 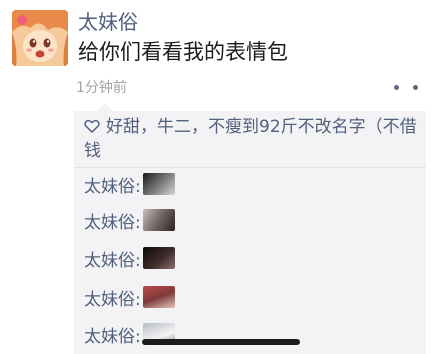 I want to click on heart-icon, so click(x=92, y=126).